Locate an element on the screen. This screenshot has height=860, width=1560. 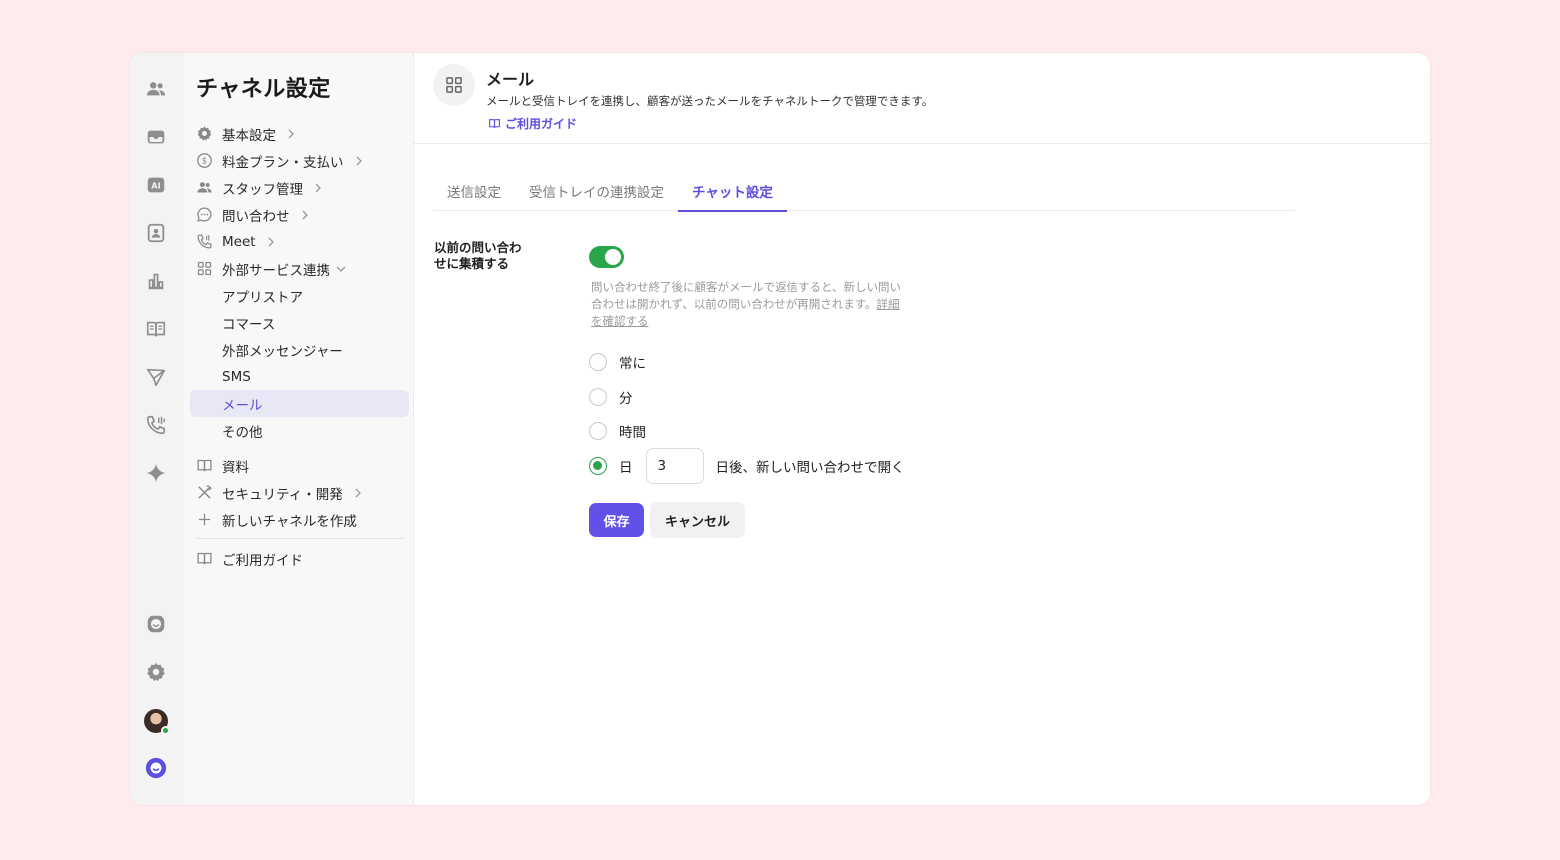
tab-send-settings: 送信設定 is located at coordinates (474, 191).